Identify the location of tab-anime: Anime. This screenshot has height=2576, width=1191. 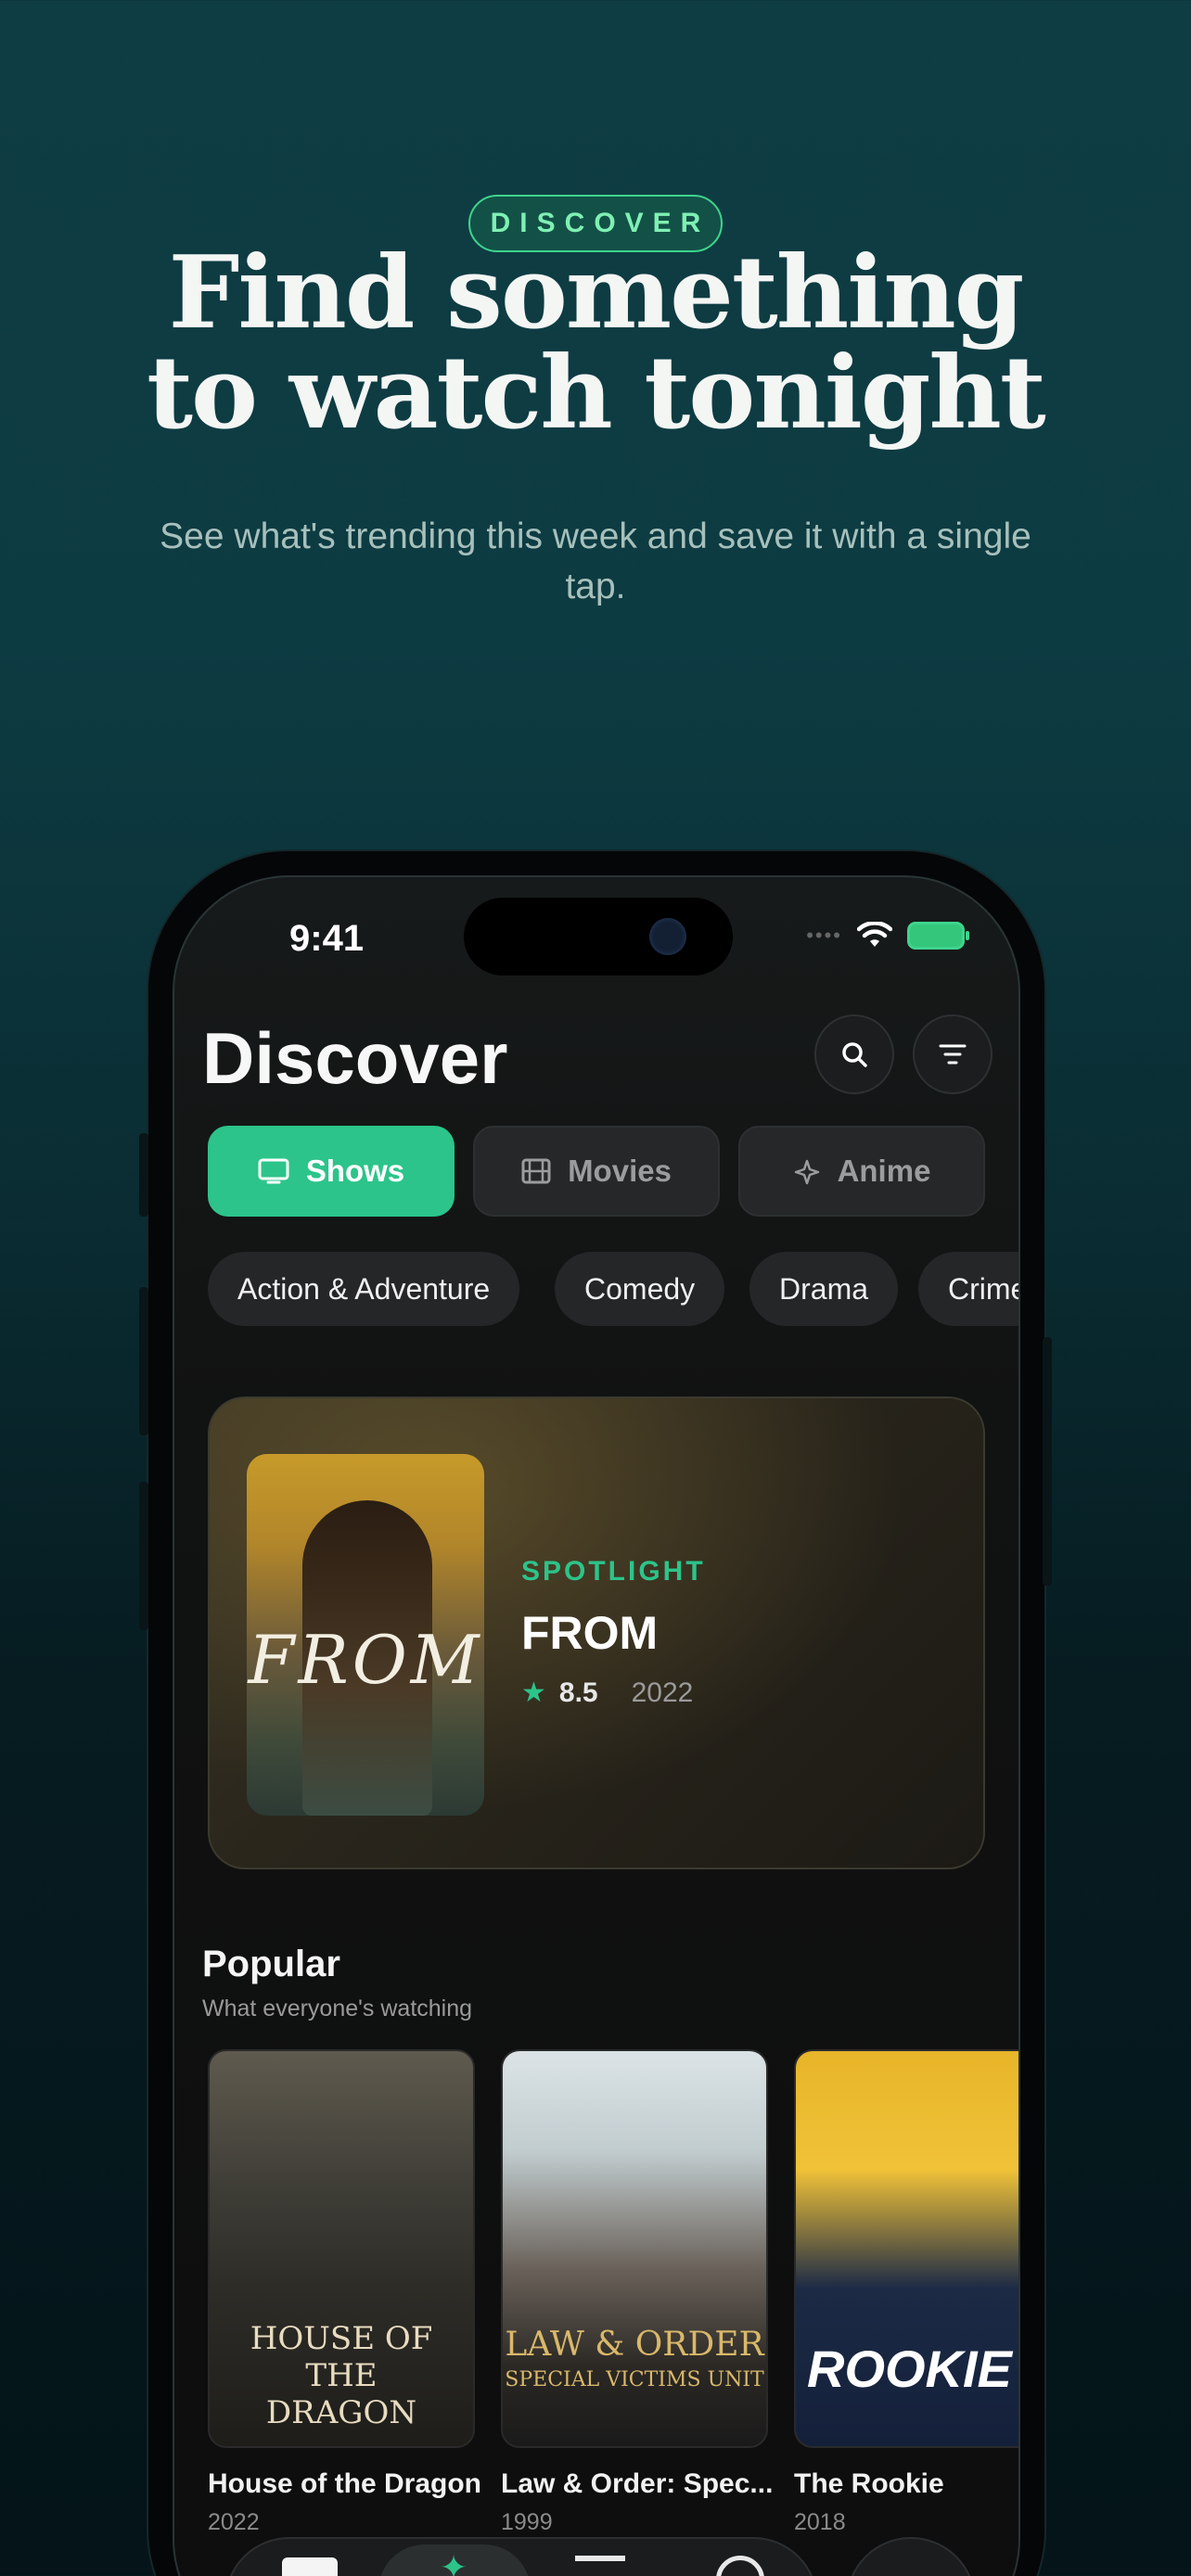
(861, 1171).